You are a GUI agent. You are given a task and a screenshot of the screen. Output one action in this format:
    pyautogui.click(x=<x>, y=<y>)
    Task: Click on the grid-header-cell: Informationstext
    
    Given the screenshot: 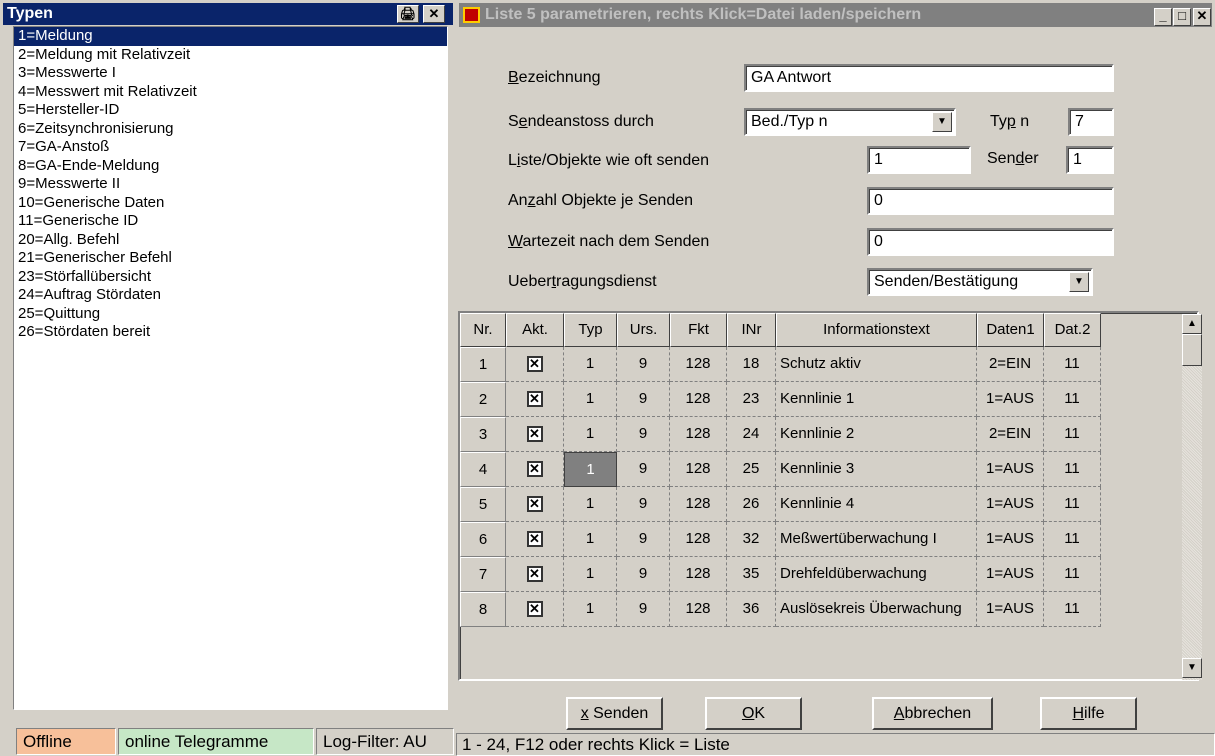 What is the action you would take?
    pyautogui.click(x=876, y=330)
    